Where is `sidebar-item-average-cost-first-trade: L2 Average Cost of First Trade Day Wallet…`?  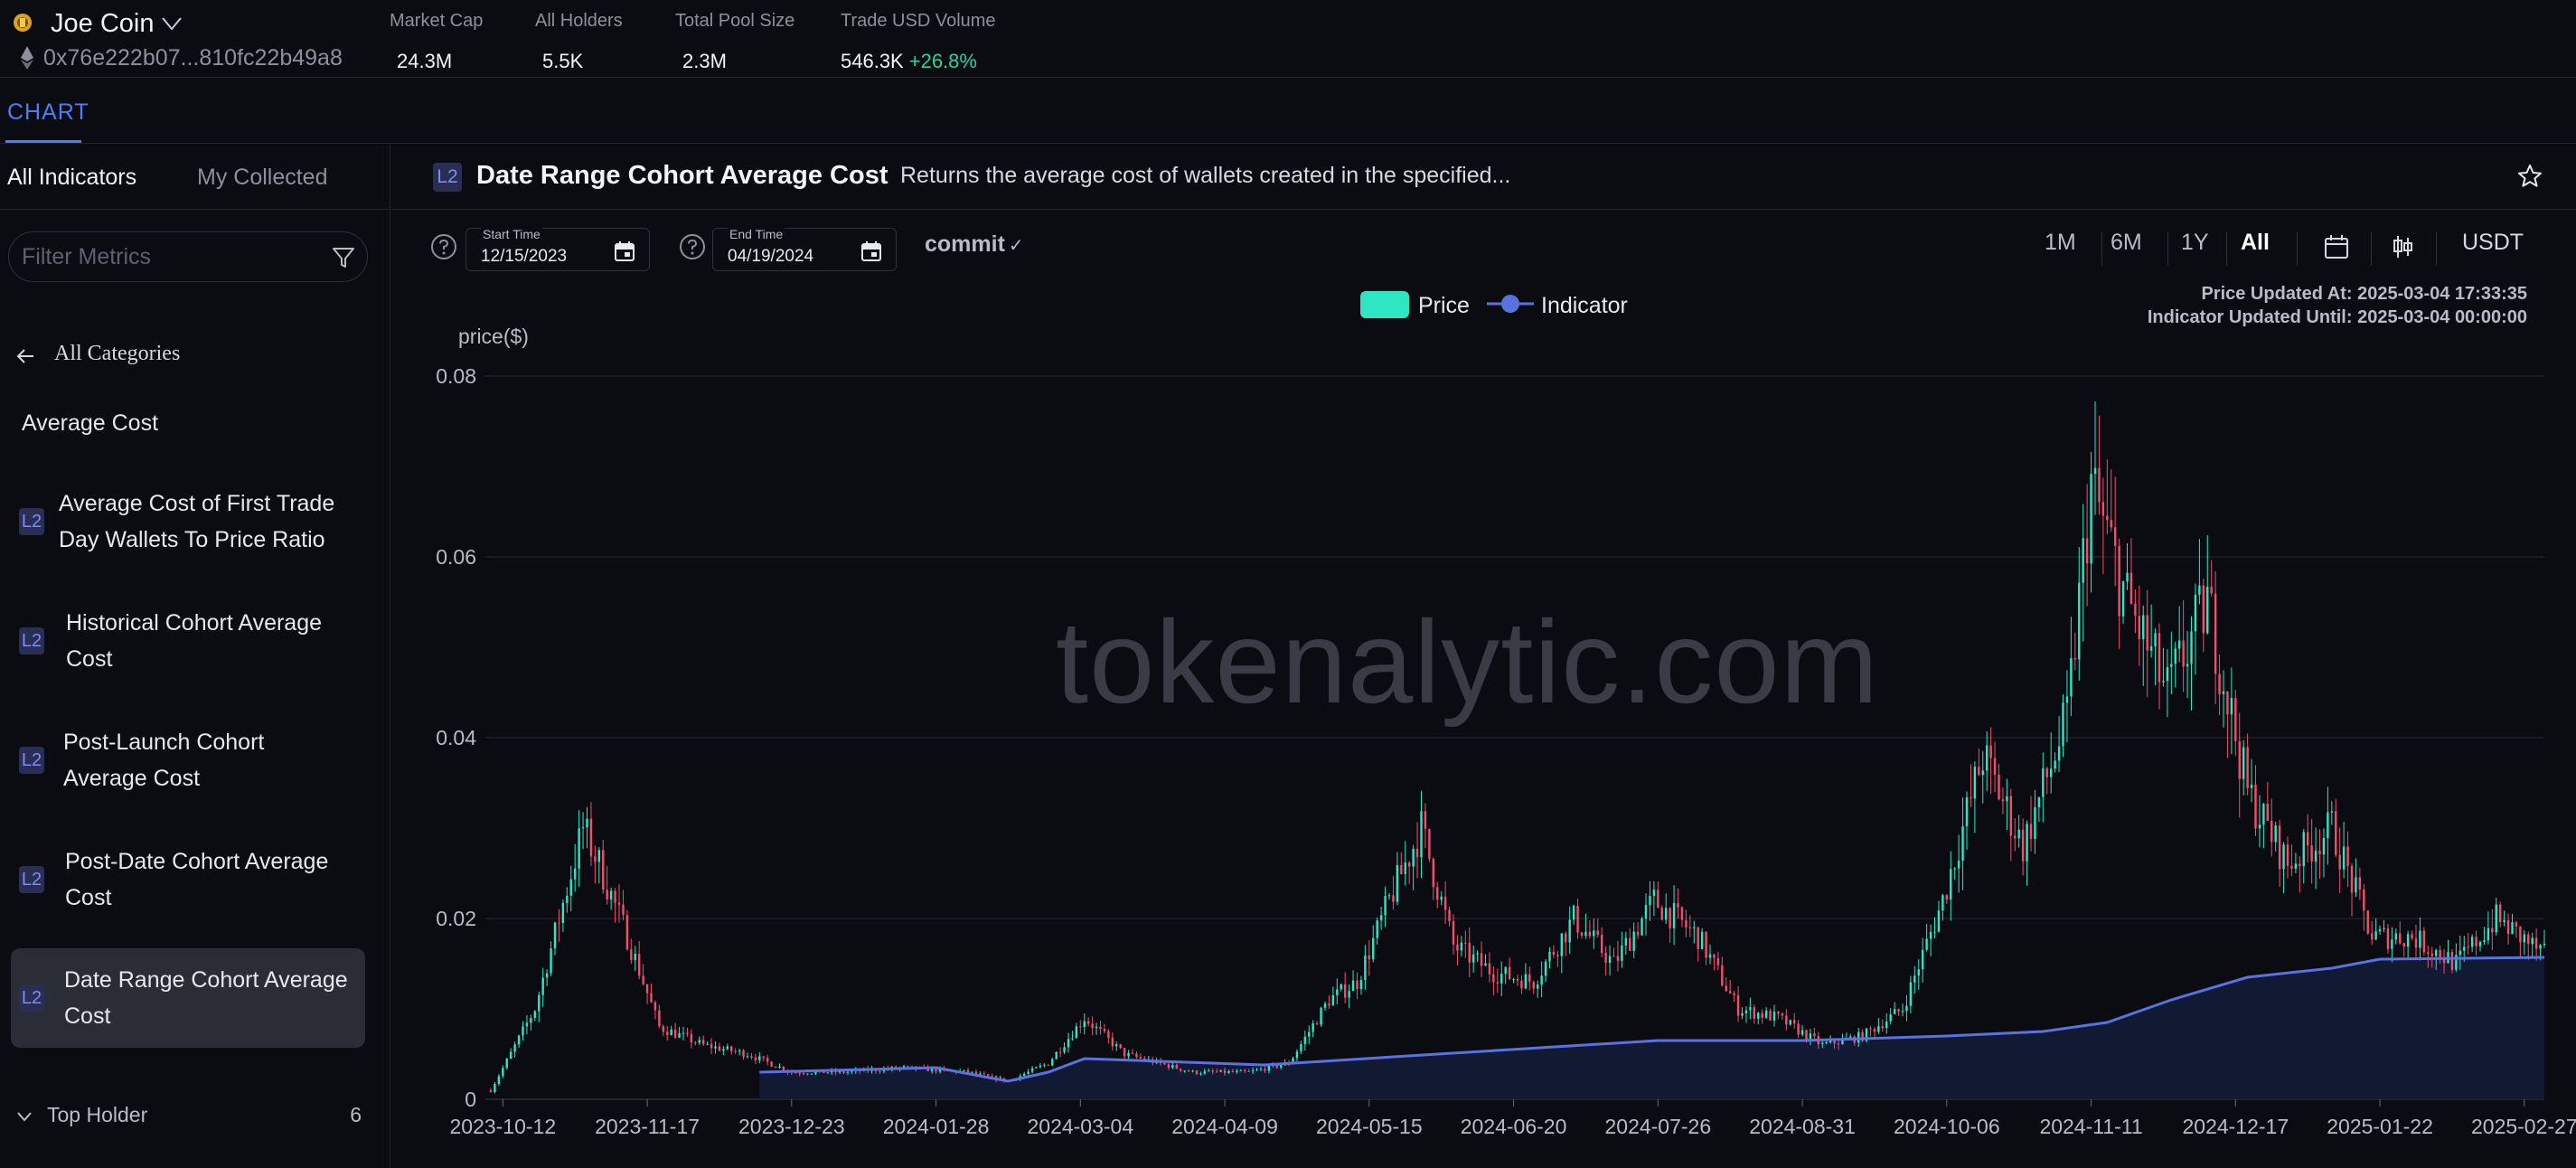 sidebar-item-average-cost-first-trade: L2 Average Cost of First Trade Day Wallet… is located at coordinates (188, 521).